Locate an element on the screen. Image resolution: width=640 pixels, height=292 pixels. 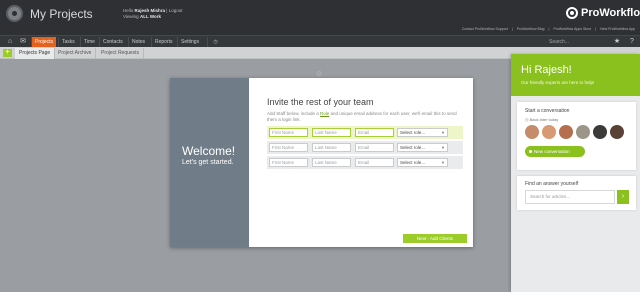
proworkflow-logo-icon is located at coordinates (572, 13).